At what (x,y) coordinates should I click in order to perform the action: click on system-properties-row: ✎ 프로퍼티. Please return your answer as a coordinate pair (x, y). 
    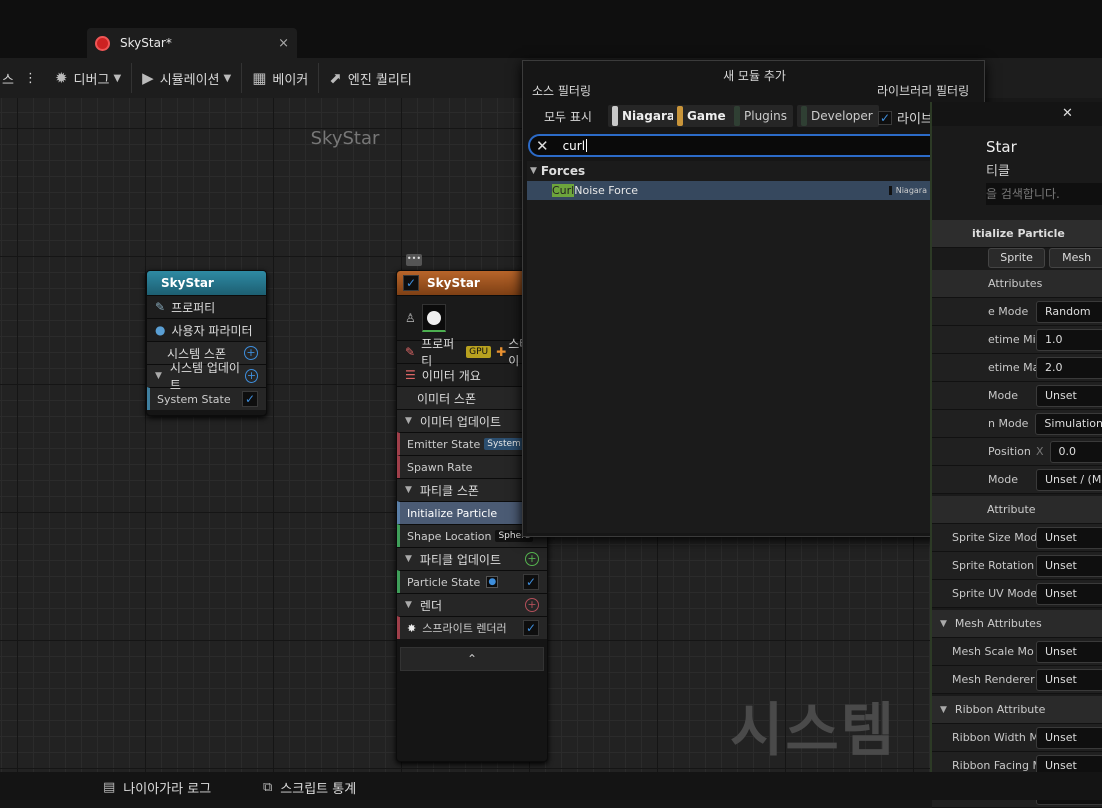
    Looking at the image, I should click on (206, 306).